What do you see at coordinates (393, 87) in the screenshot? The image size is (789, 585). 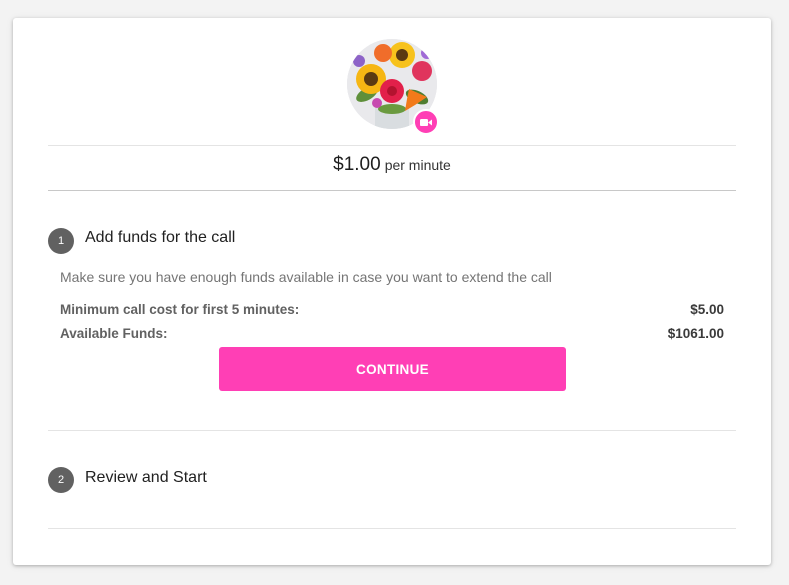 I see `profile-avatar` at bounding box center [393, 87].